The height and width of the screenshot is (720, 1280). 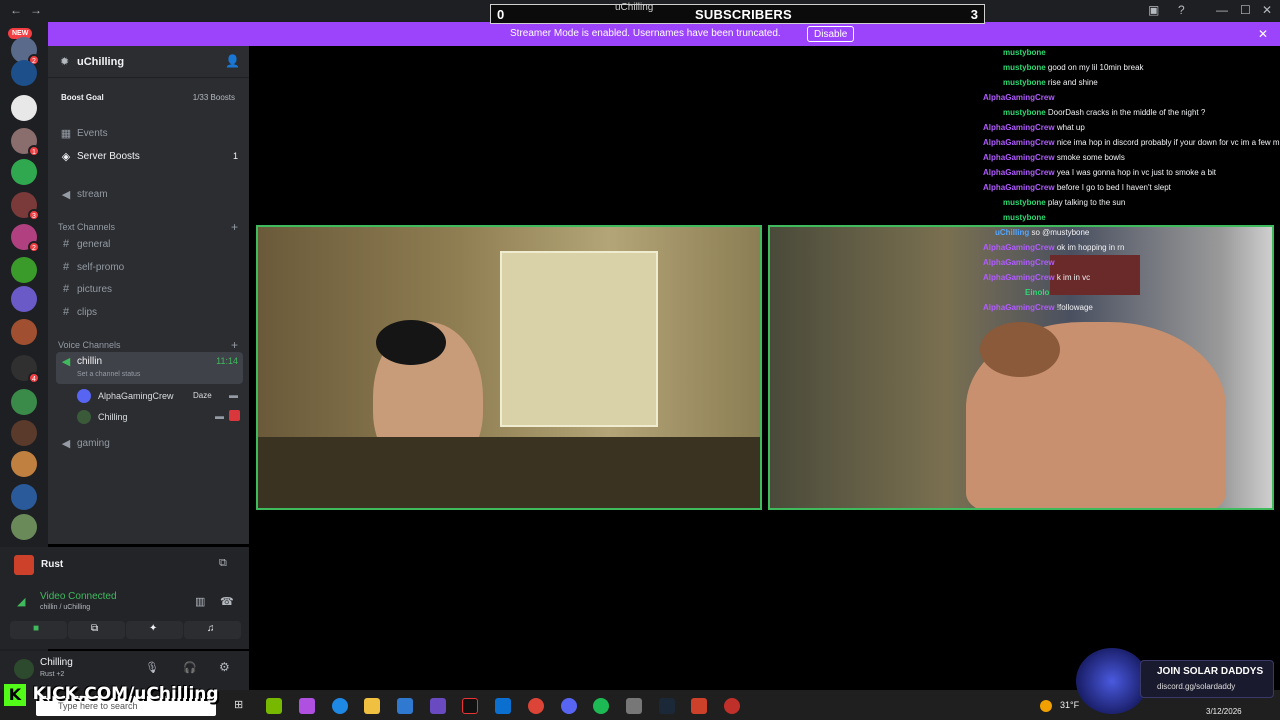 What do you see at coordinates (149, 157) in the screenshot?
I see `server-boosts-item: ◈ Server Boosts 1` at bounding box center [149, 157].